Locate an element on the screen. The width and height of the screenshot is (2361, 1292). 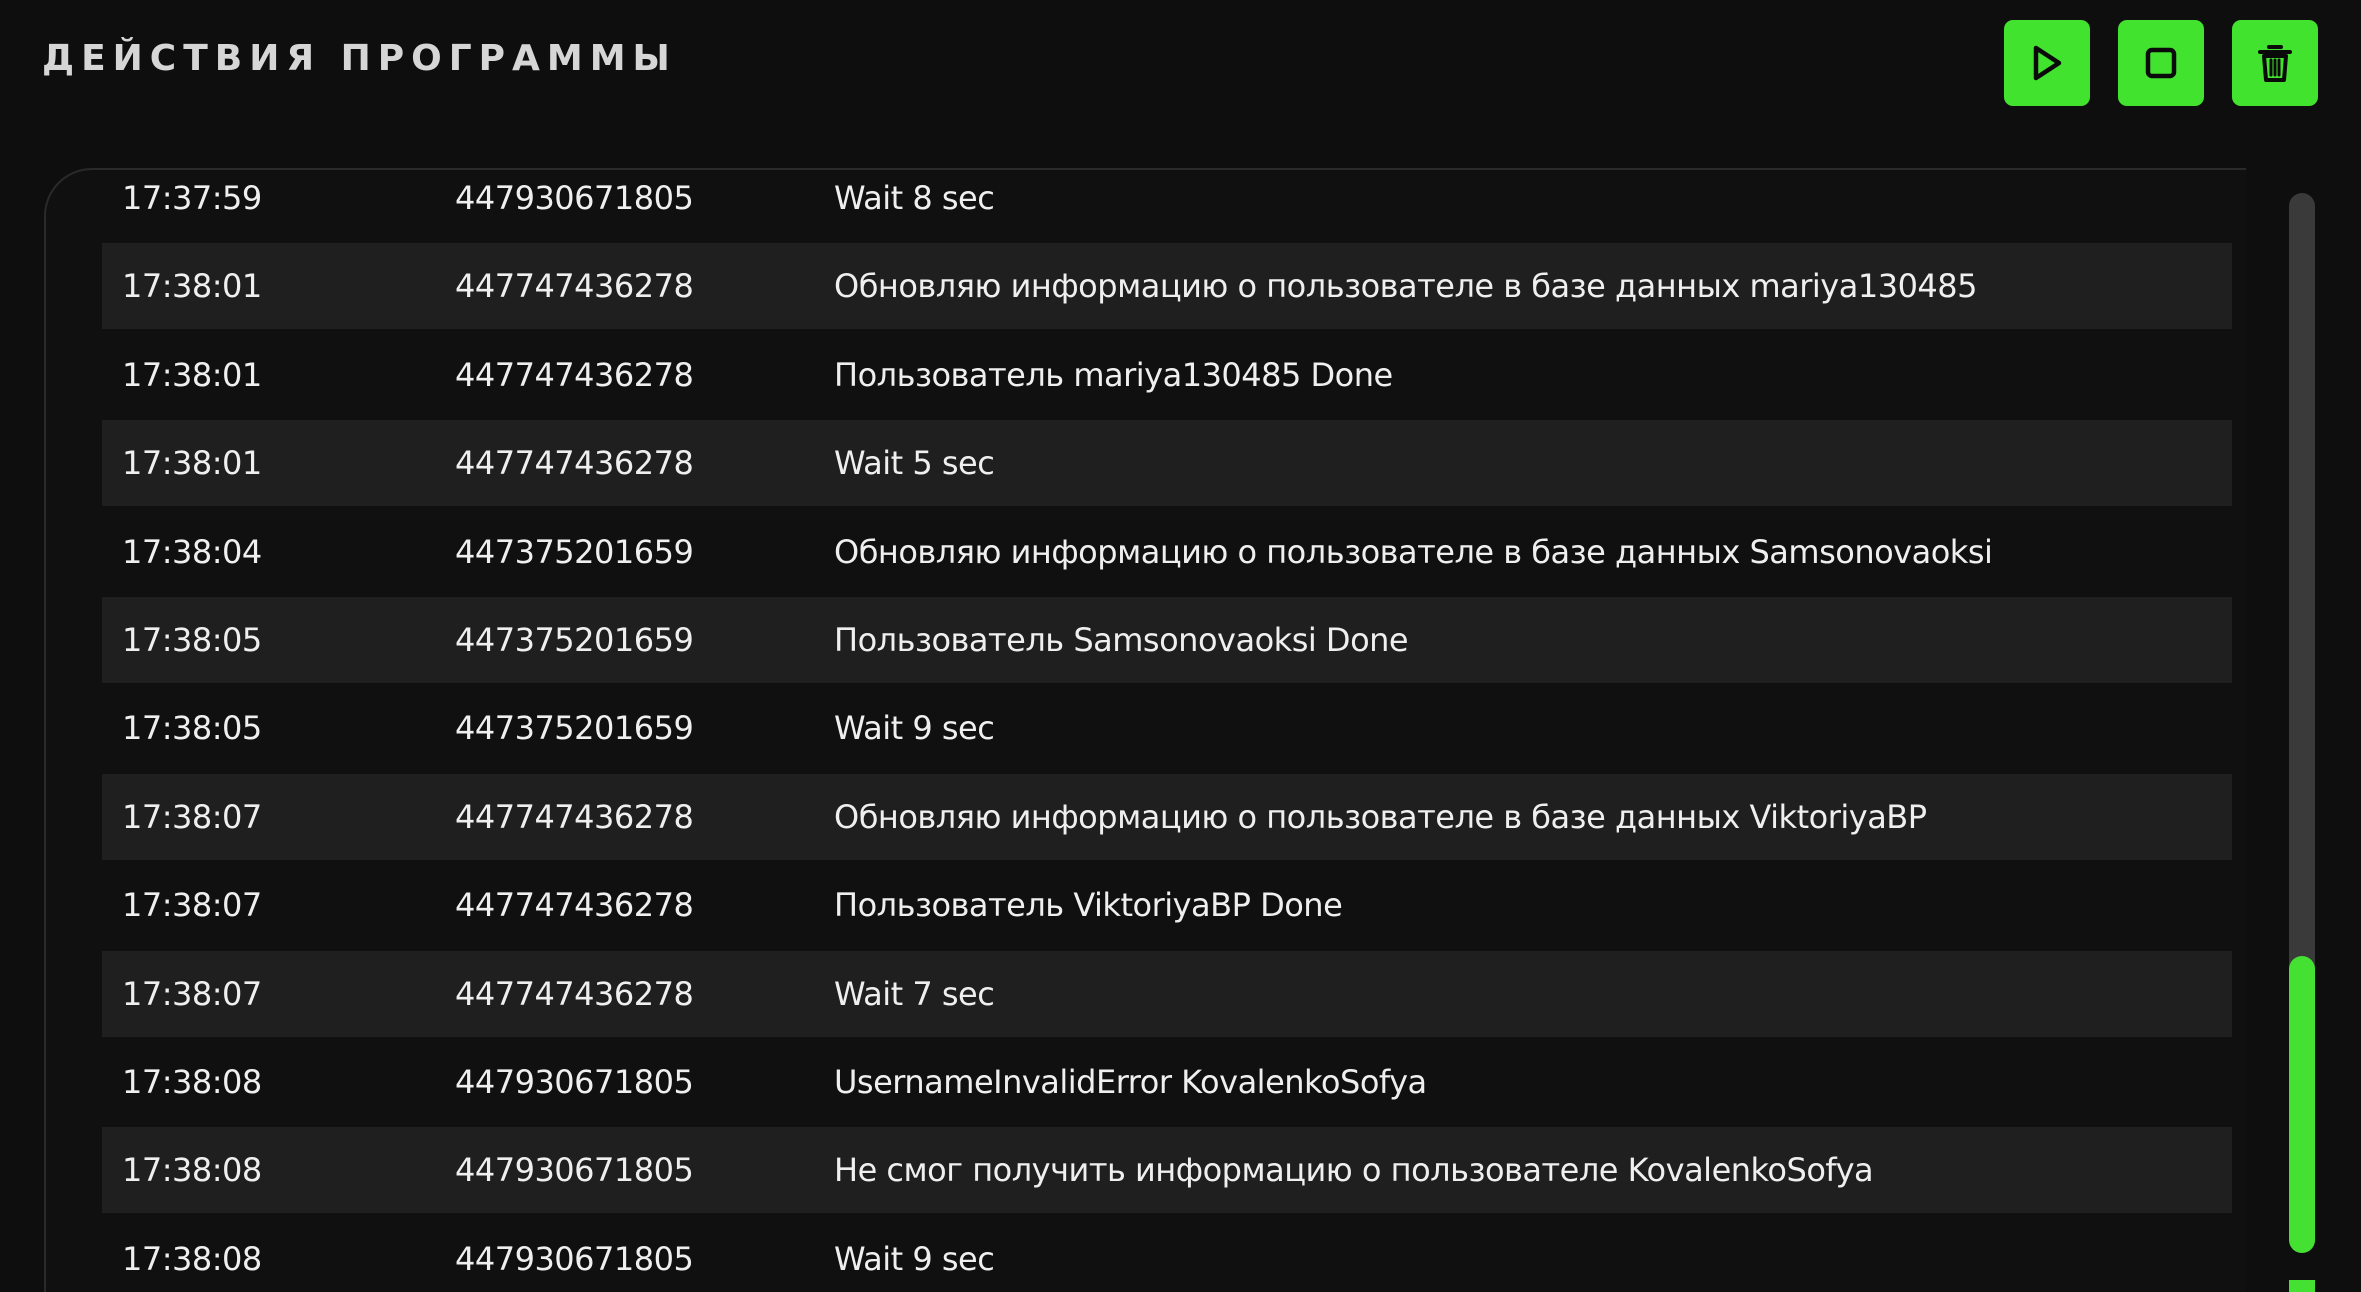
log-row: 17:37:59 447930671805 Wait 8 sec is located at coordinates (1167, 198).